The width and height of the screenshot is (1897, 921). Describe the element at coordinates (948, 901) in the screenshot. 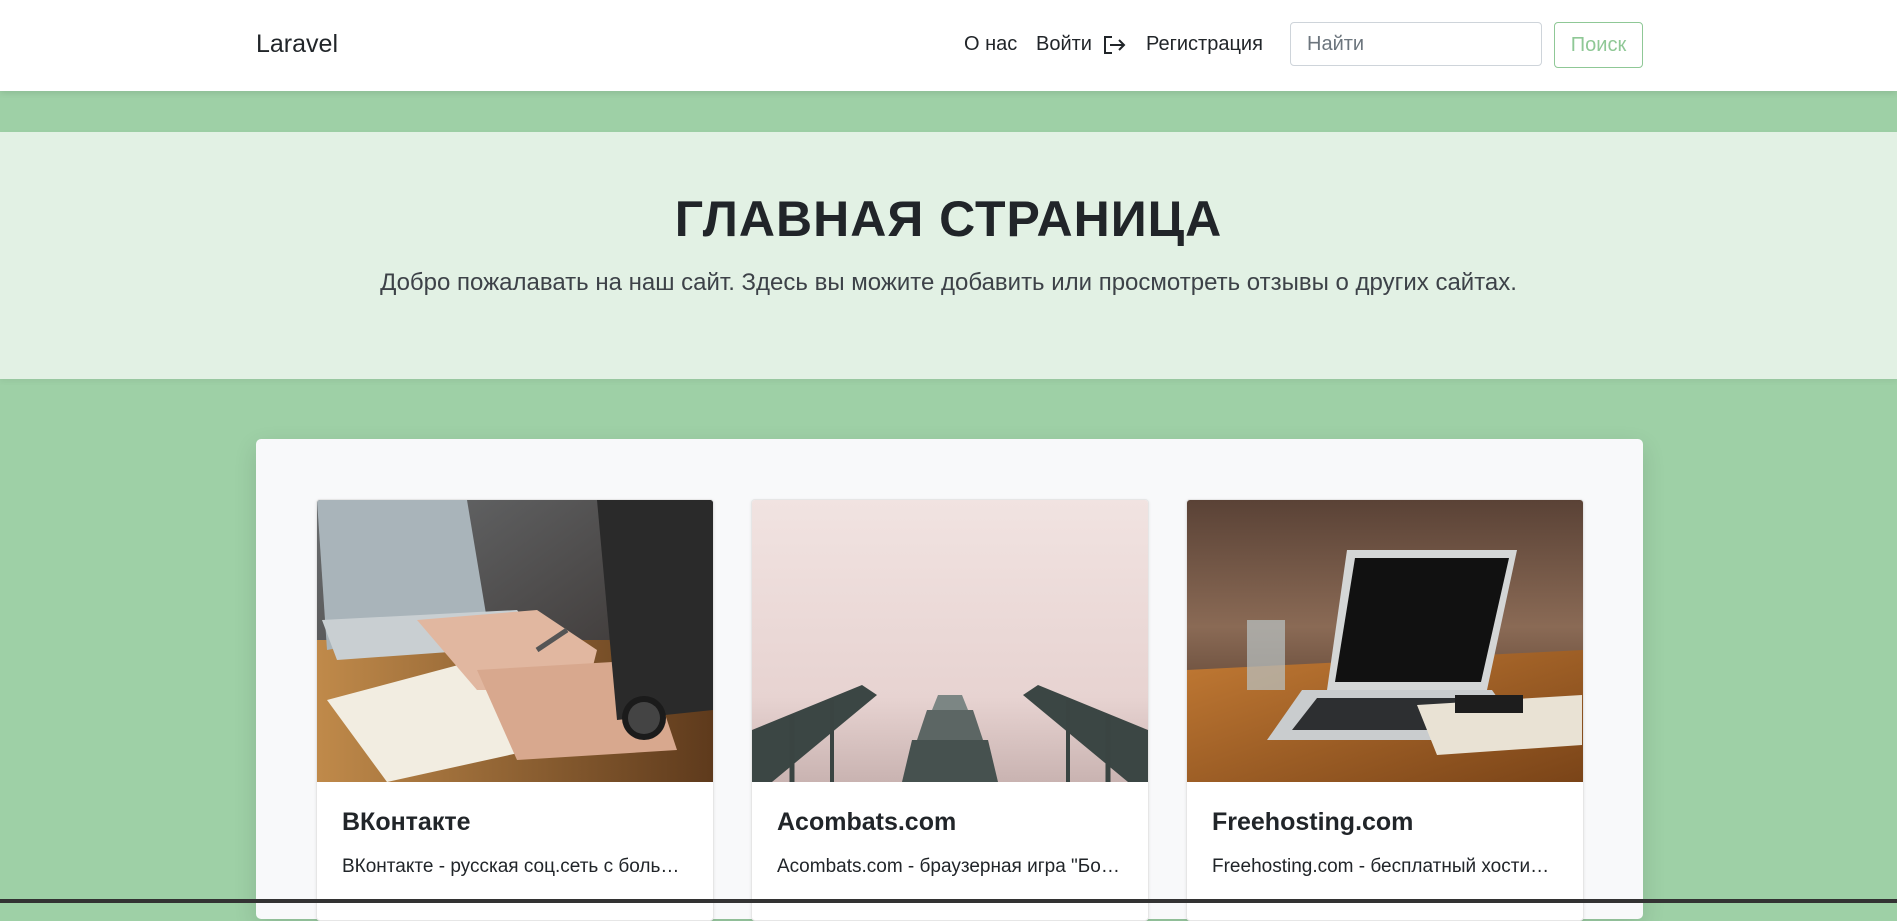

I see `window-bottom-edge` at that location.